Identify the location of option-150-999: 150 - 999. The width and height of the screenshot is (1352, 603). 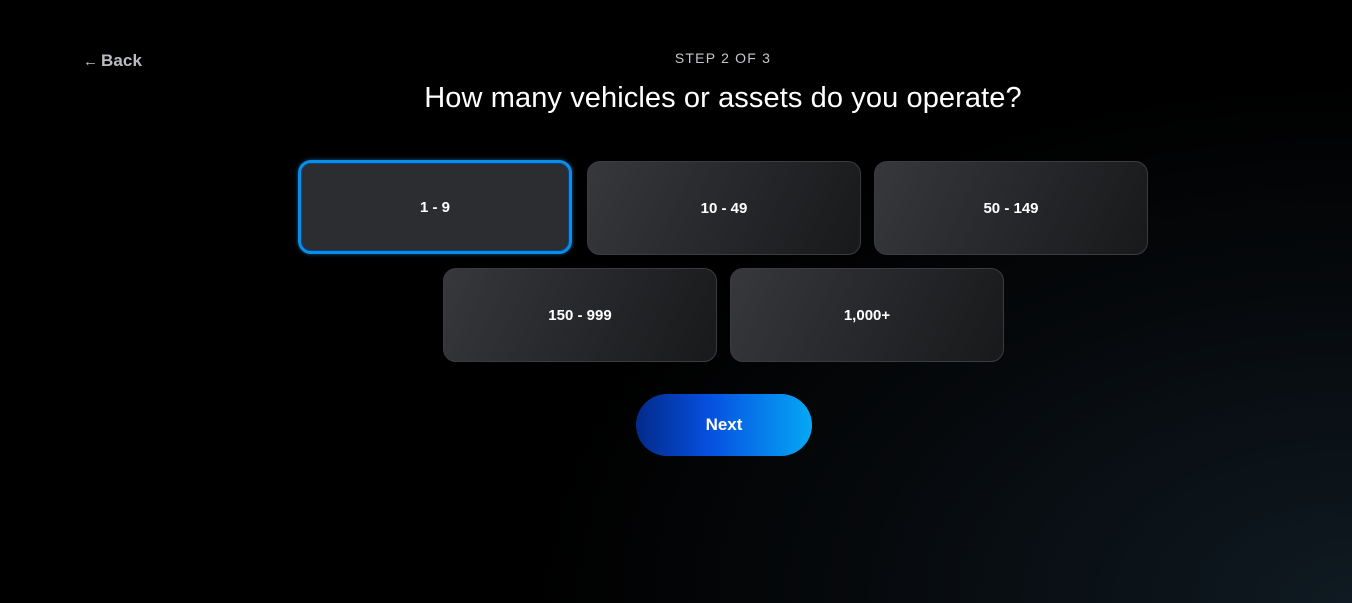
(580, 315).